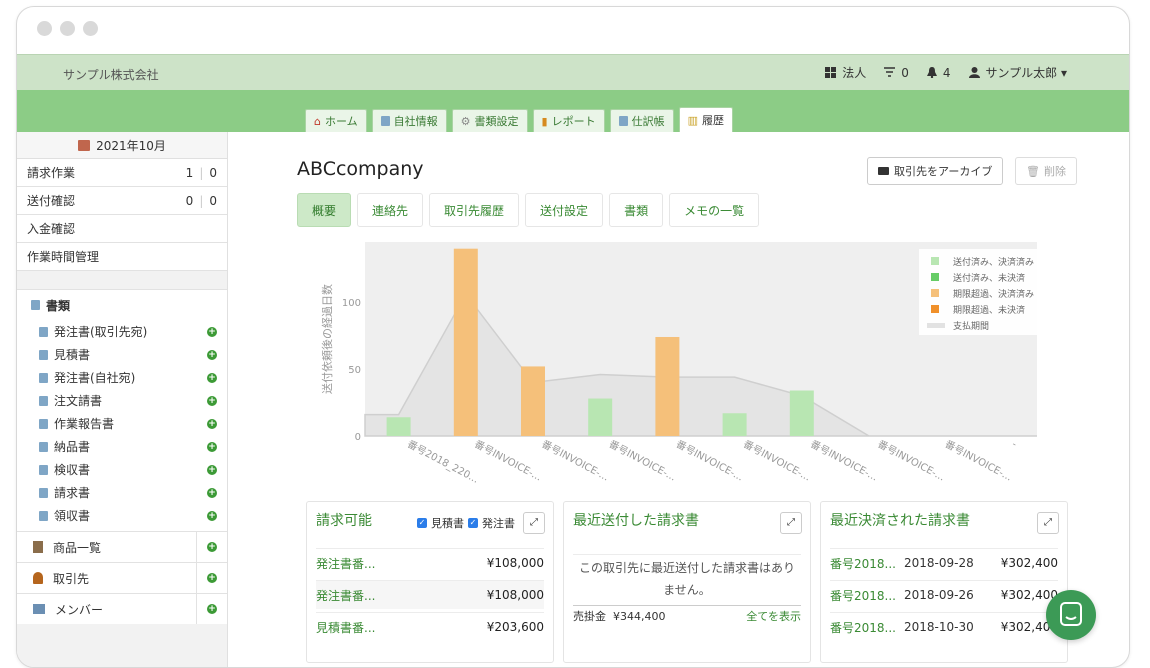 The image size is (1150, 668). I want to click on sidebar-item-payment-confirm: 入金確認, so click(122, 229).